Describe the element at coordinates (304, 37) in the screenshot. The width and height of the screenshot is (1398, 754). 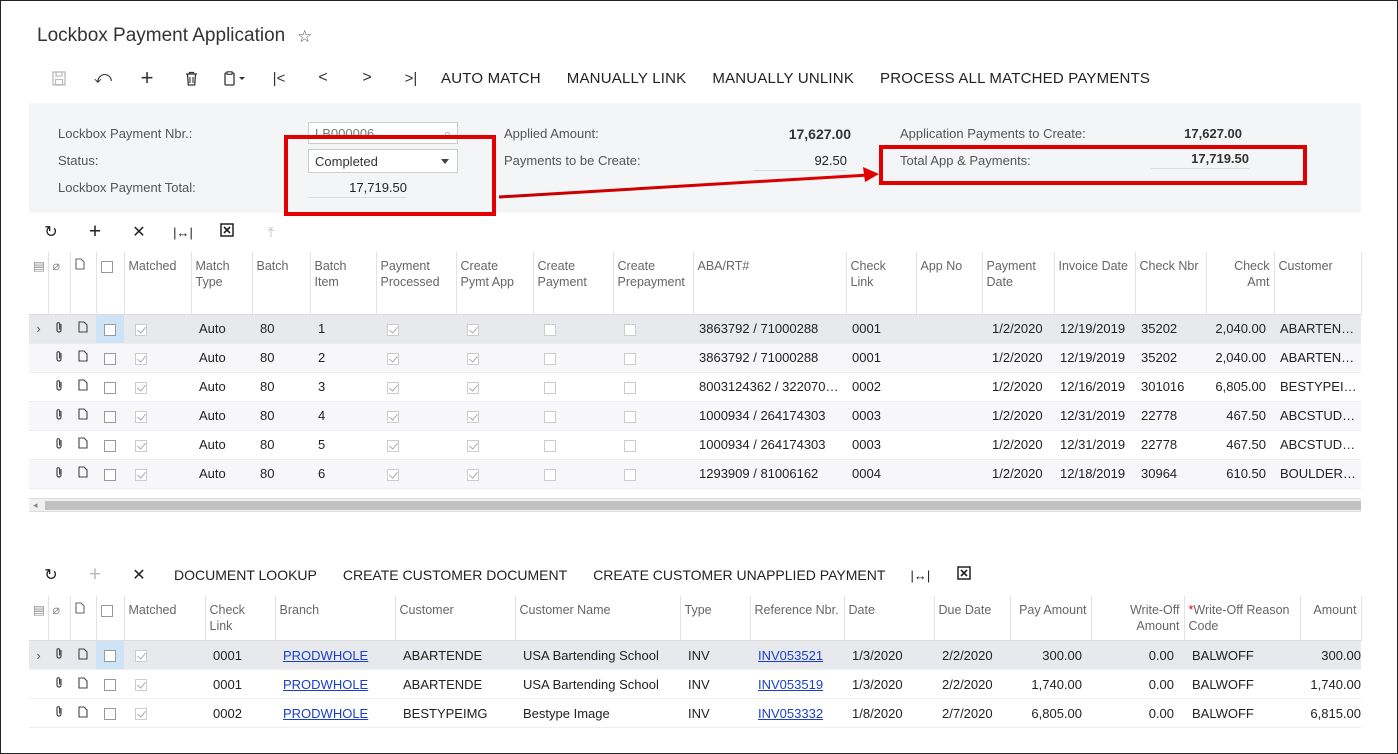
I see `star-icon: ☆` at that location.